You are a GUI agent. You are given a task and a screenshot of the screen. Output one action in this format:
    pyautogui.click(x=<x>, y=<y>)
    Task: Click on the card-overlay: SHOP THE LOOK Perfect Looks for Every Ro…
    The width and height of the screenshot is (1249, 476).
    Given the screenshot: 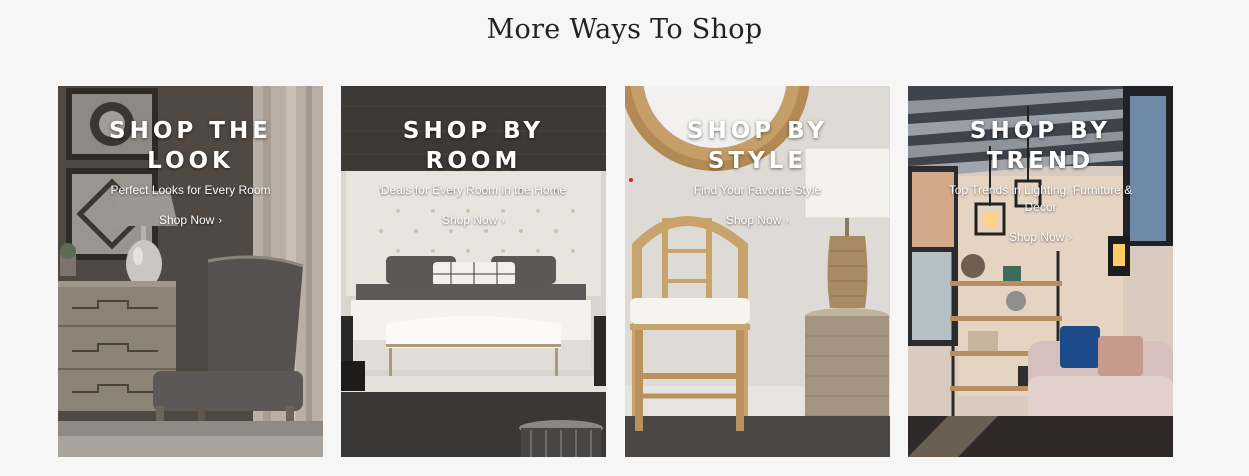 What is the action you would take?
    pyautogui.click(x=190, y=157)
    